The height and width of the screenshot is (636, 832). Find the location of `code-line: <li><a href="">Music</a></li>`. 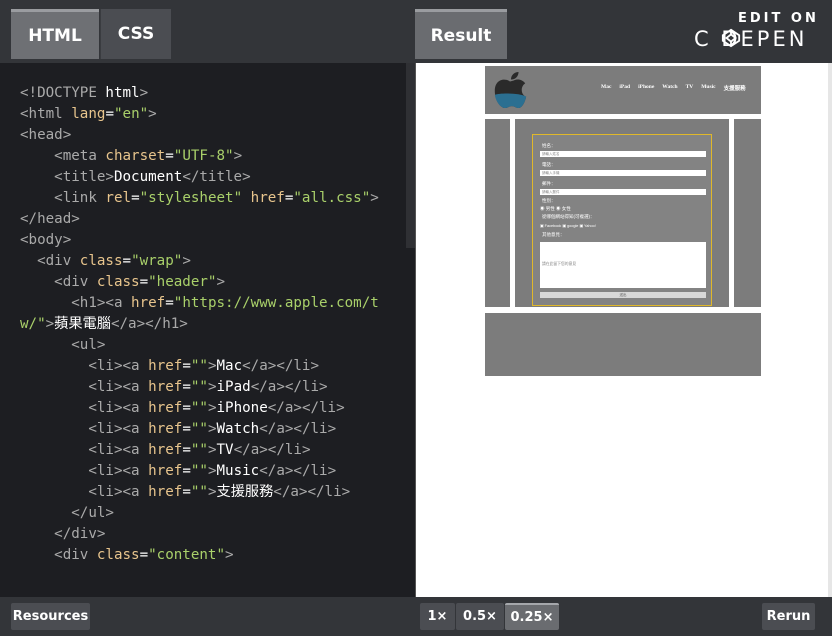

code-line: <li><a href="">Music</a></li> is located at coordinates (178, 471).